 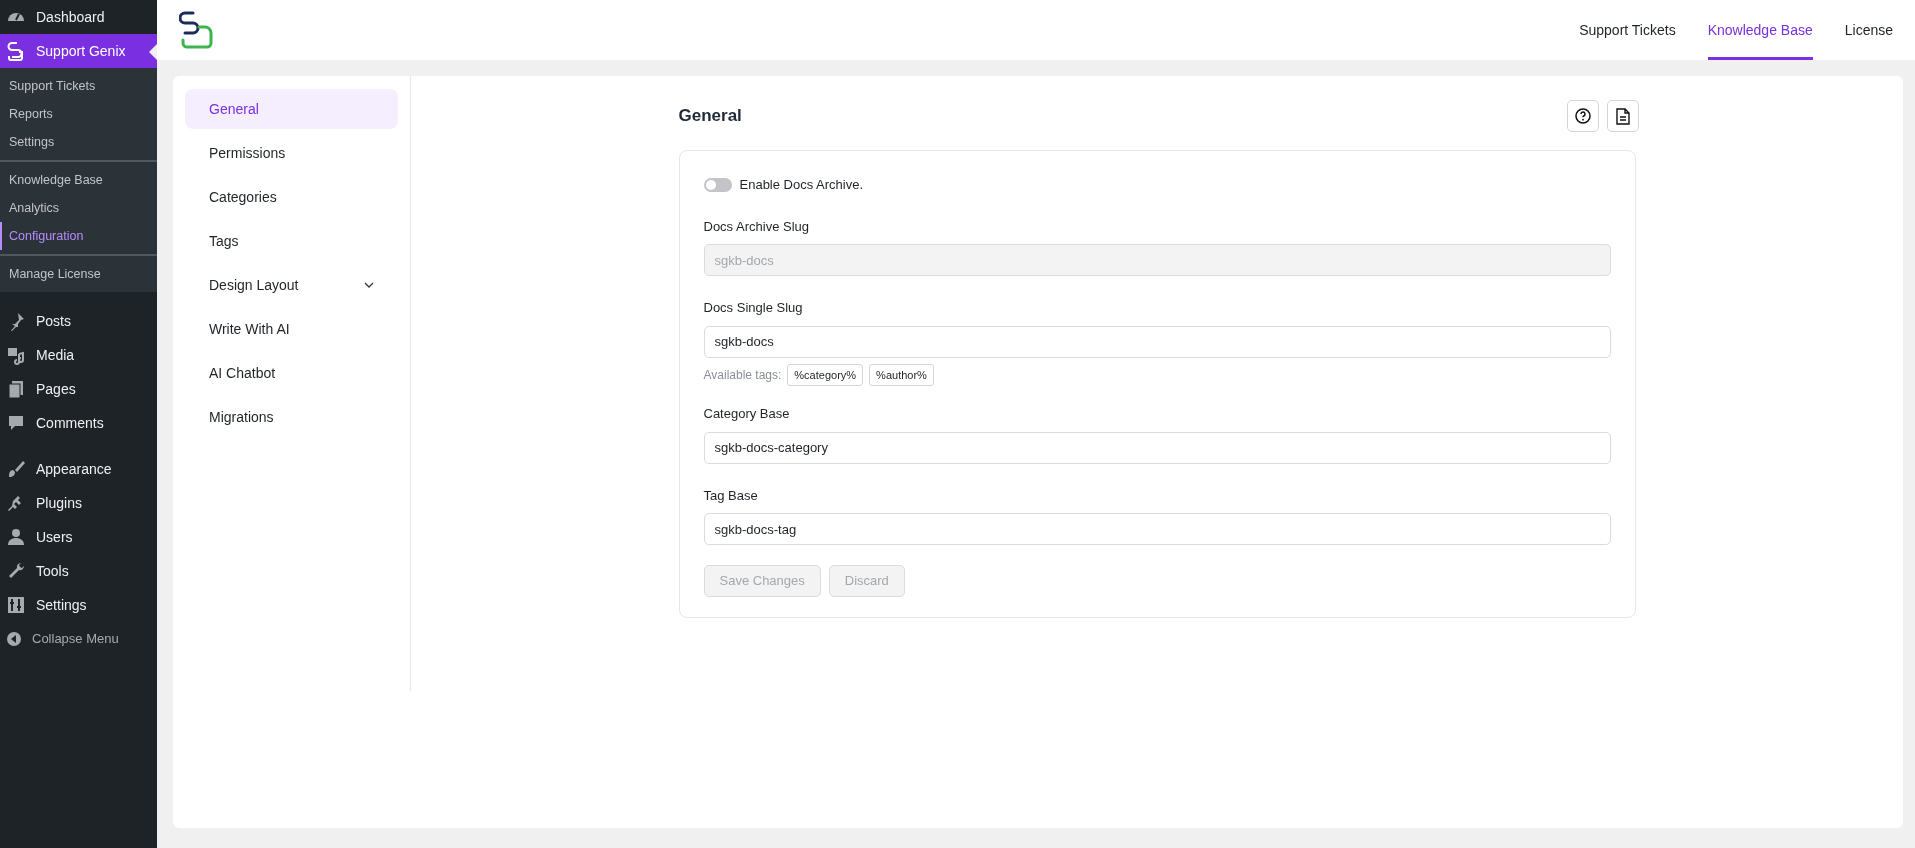 What do you see at coordinates (753, 308) in the screenshot?
I see `field-label: Docs Single Slug` at bounding box center [753, 308].